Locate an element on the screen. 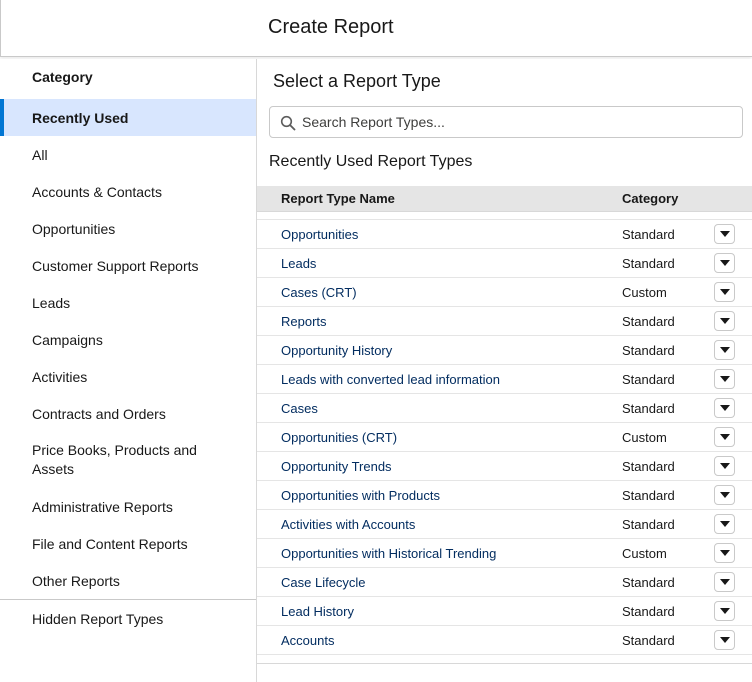  category-item-administrative: Administrative Reports is located at coordinates (128, 506).